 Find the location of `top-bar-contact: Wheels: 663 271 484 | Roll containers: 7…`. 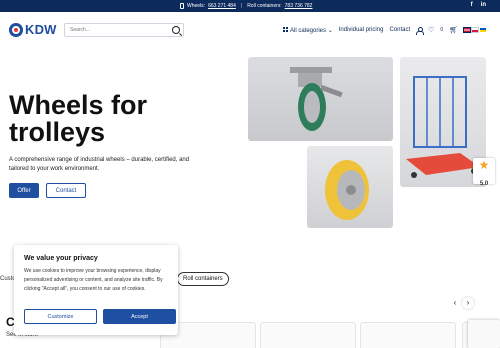

top-bar-contact: Wheels: 663 271 484 | Roll containers: 7… is located at coordinates (246, 6).